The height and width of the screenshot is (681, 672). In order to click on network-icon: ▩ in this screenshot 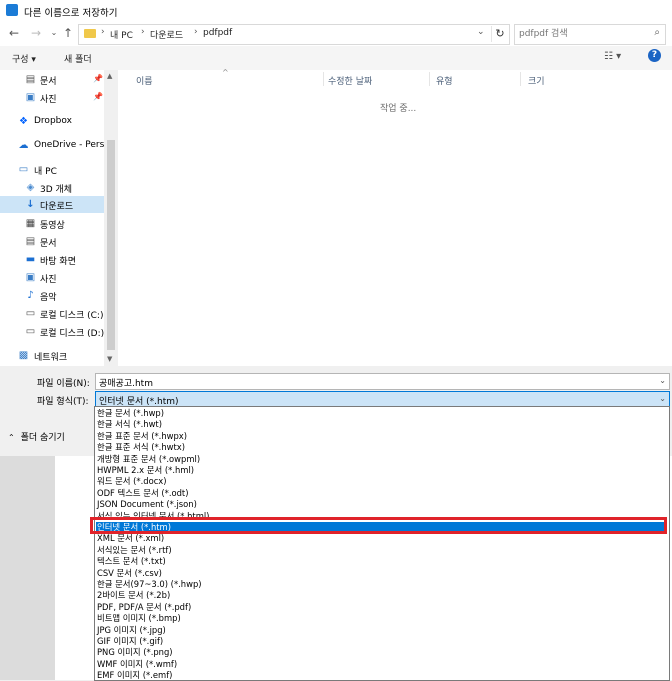, I will do `click(23, 355)`.